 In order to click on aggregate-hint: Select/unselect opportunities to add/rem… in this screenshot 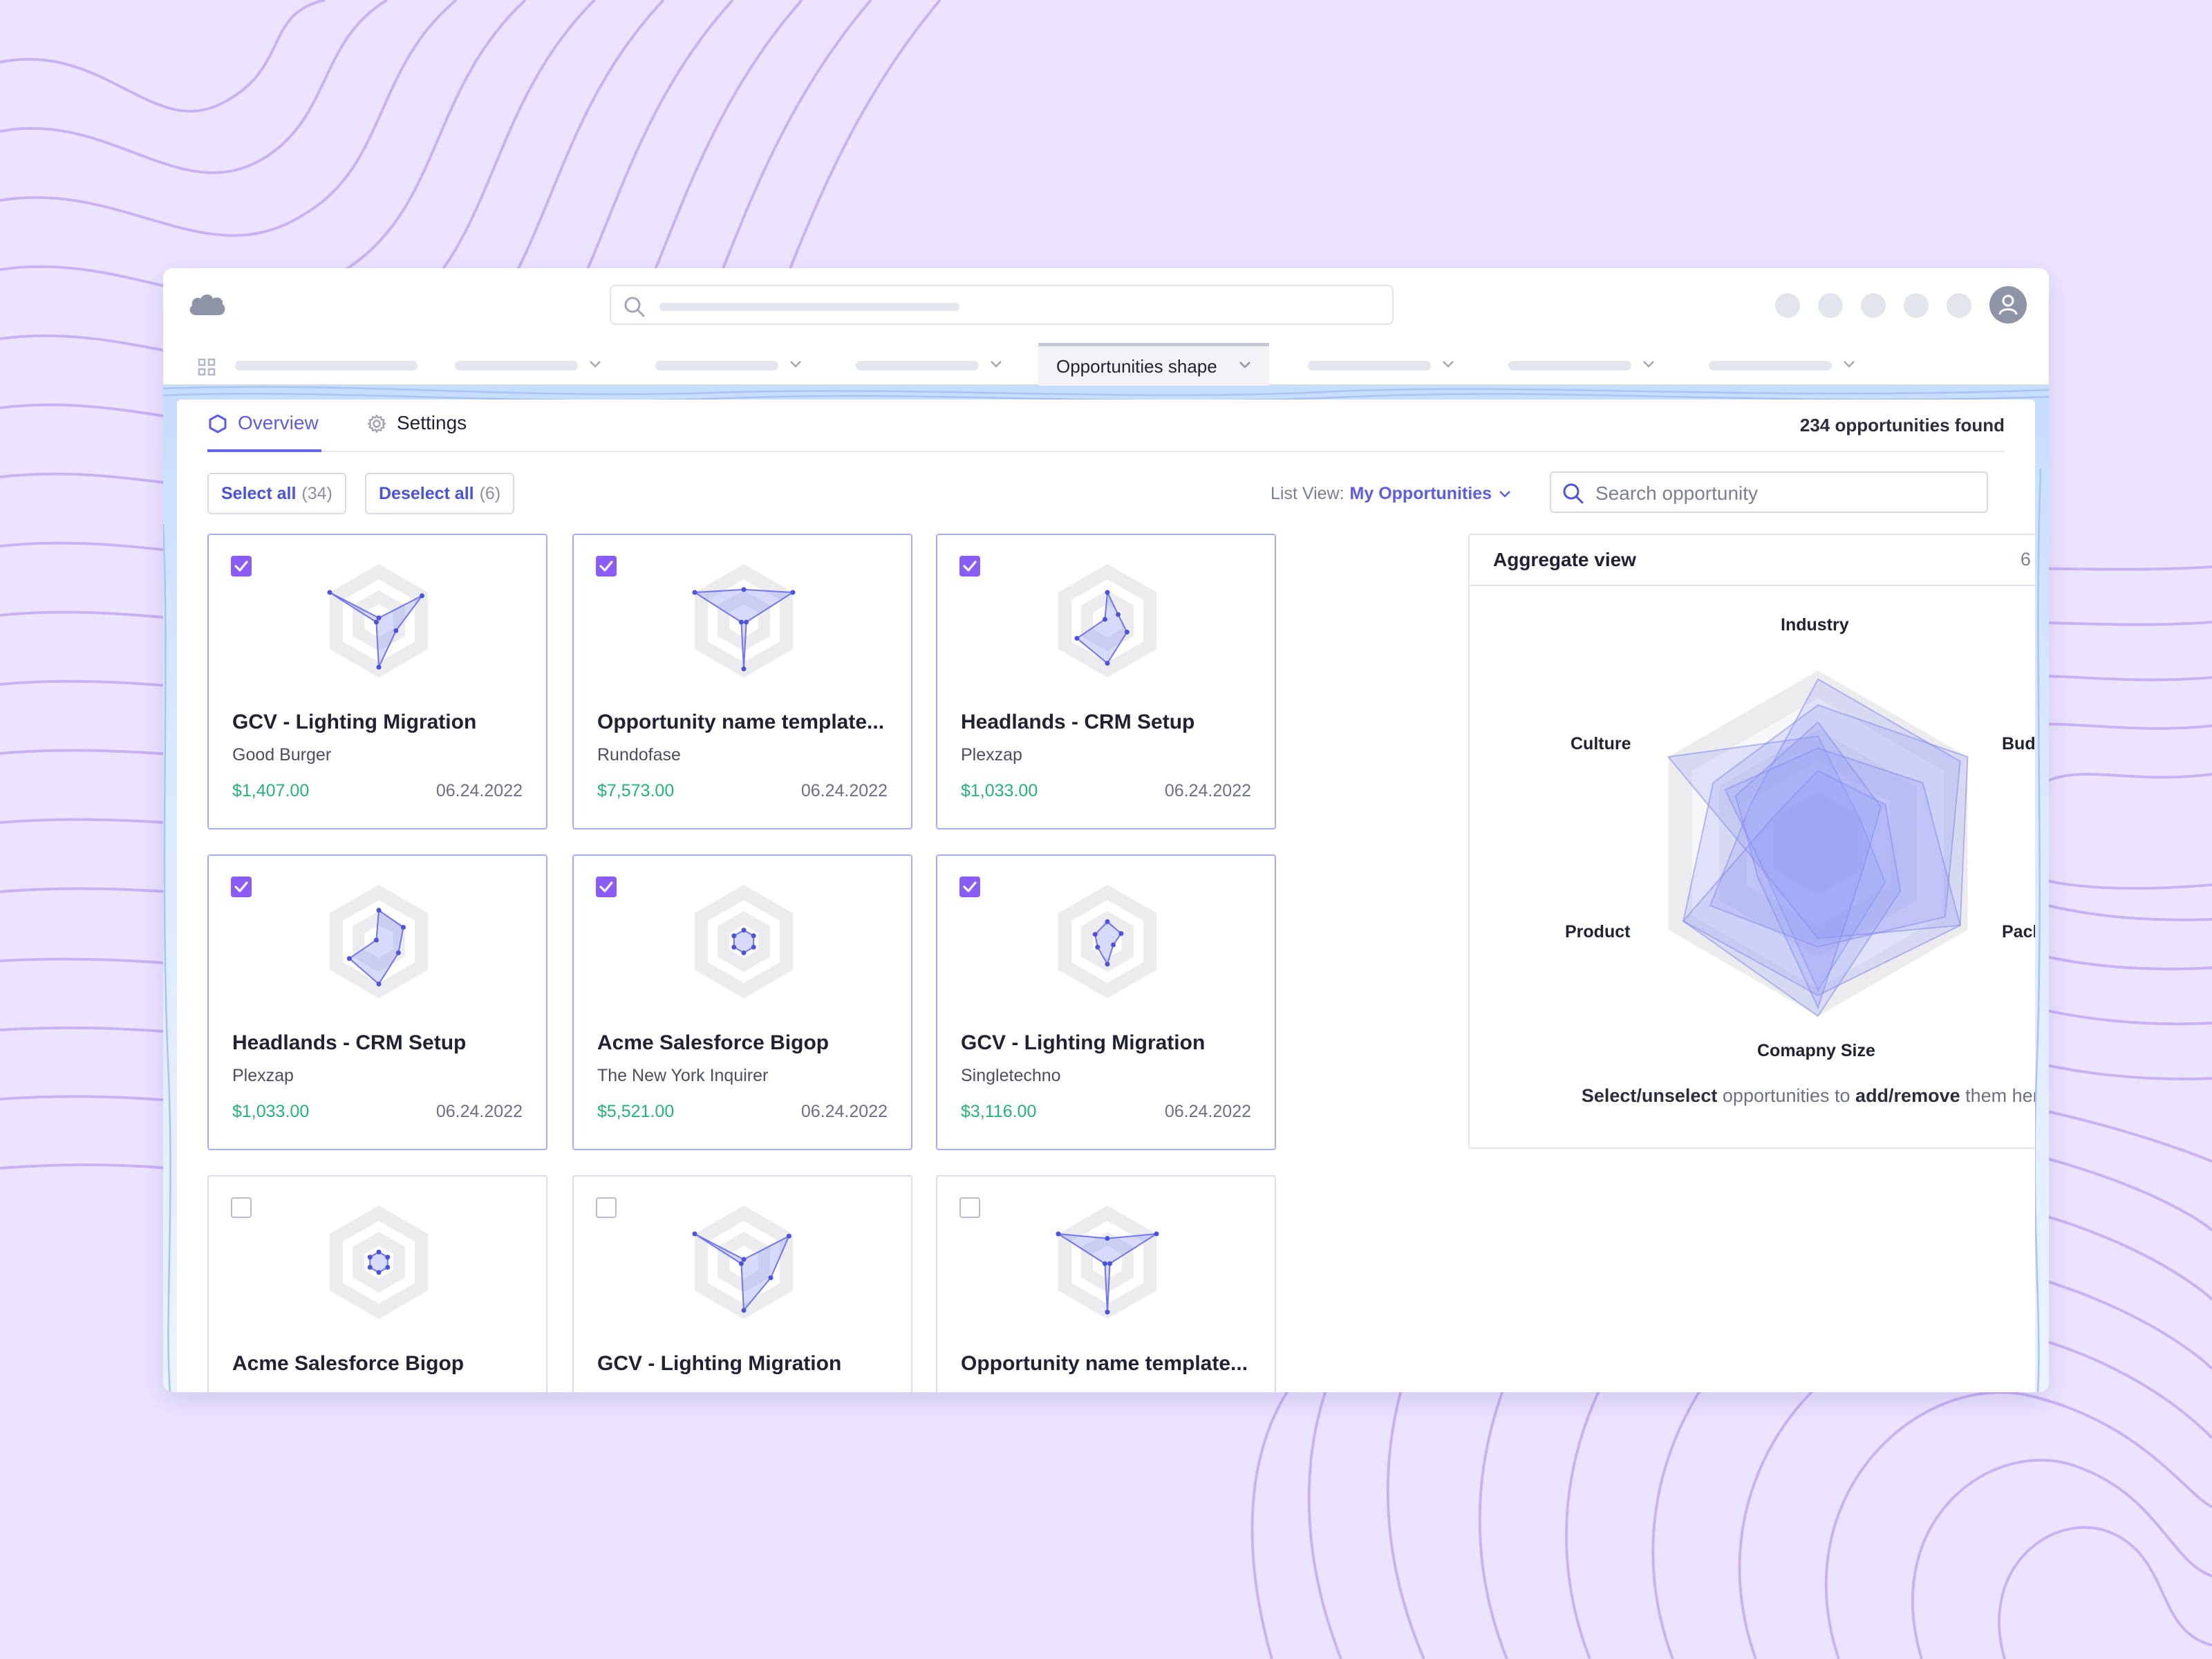, I will do `click(1752, 1096)`.